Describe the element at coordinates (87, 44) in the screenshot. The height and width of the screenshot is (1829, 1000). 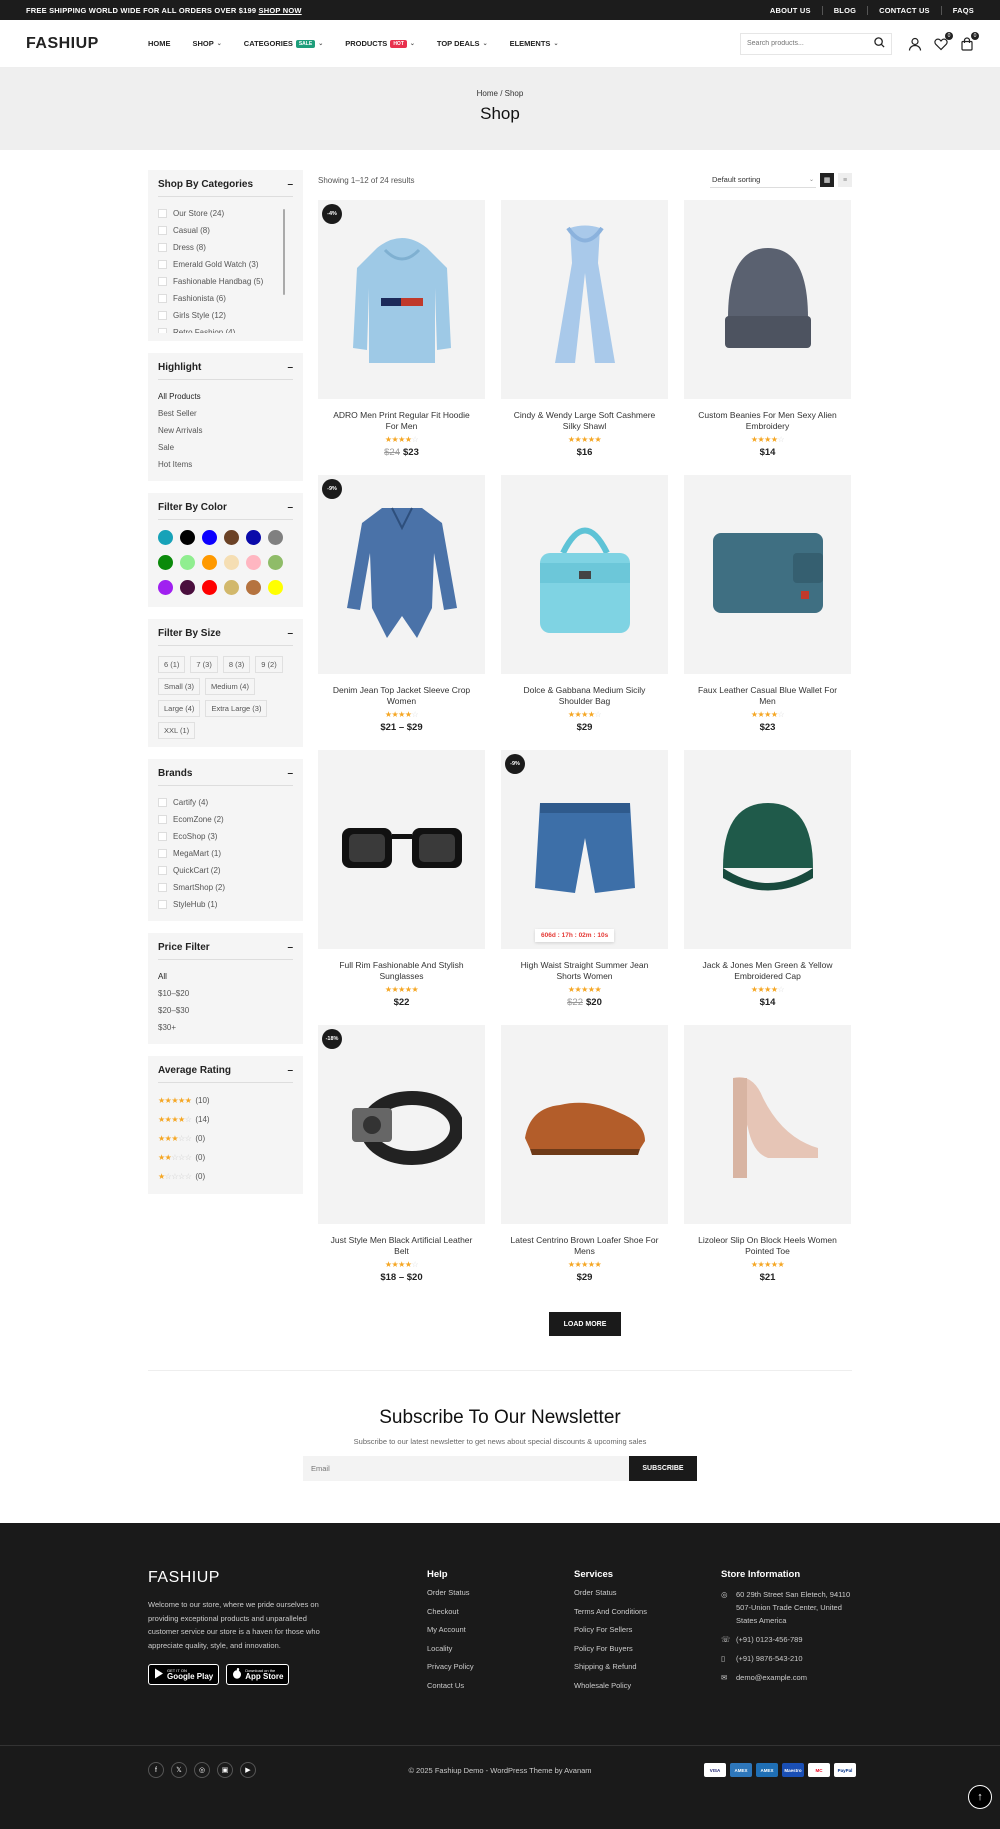
I see `site-logo: FASHIUP` at that location.